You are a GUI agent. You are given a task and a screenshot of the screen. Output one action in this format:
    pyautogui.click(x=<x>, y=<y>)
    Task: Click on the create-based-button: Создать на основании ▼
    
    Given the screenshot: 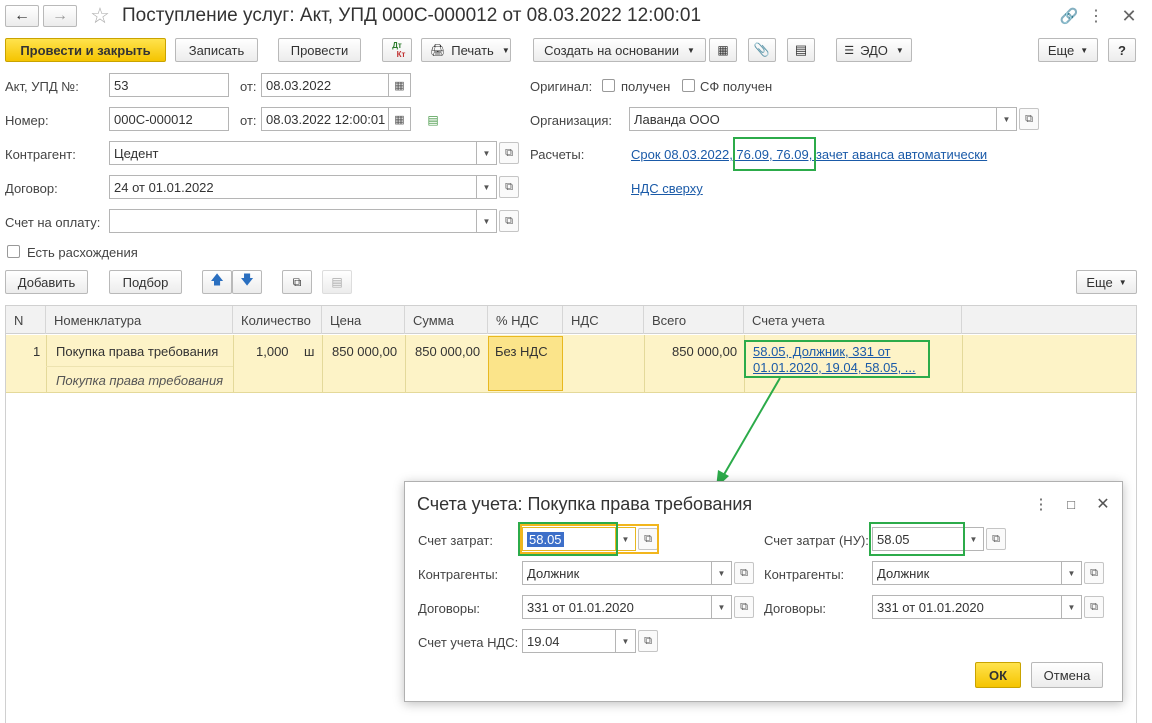 What is the action you would take?
    pyautogui.click(x=619, y=50)
    